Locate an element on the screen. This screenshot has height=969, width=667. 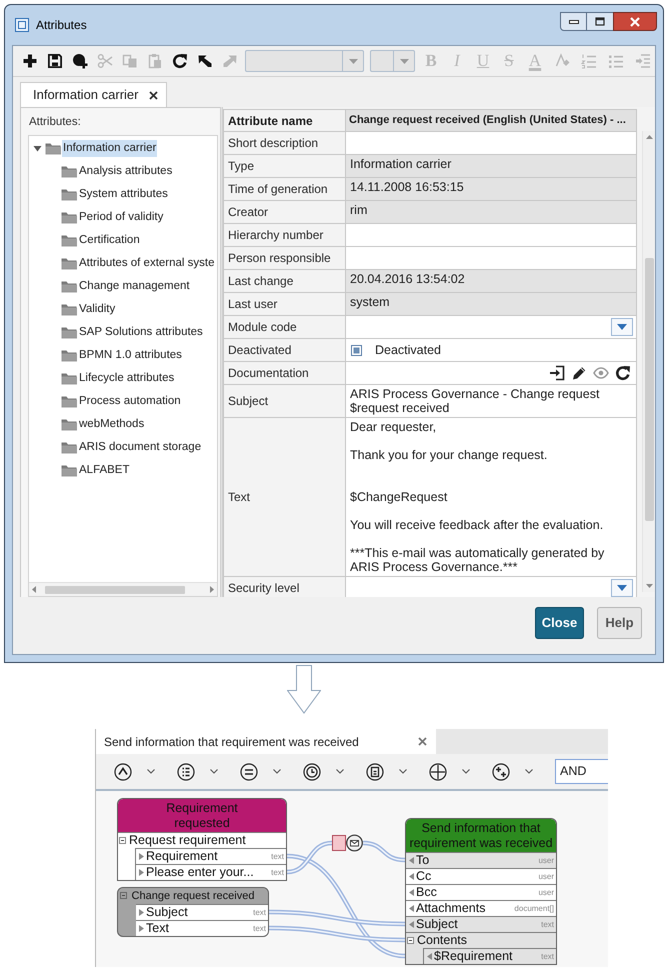
port-label: Contents is located at coordinates (442, 940).